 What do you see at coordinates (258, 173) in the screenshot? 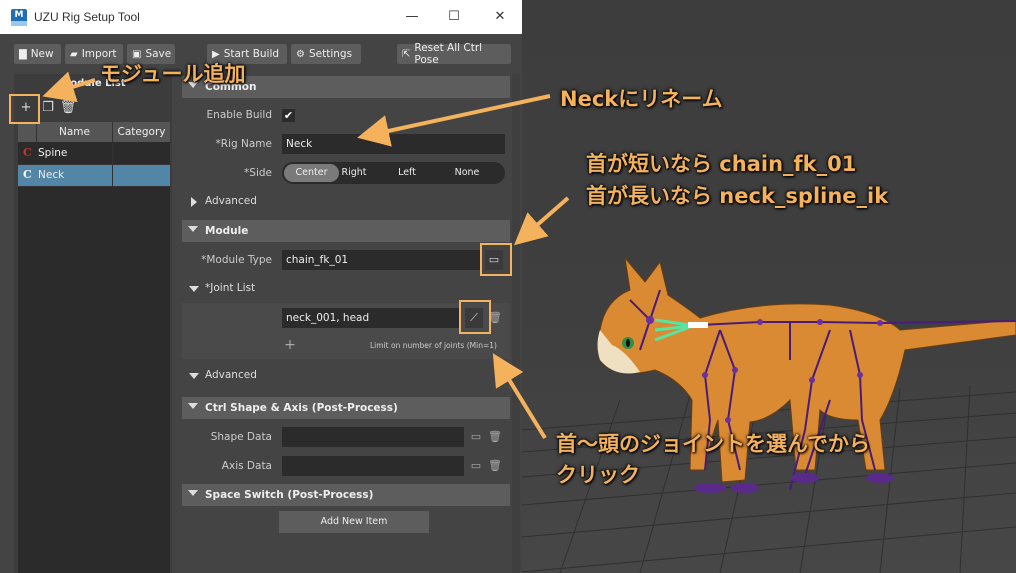
I see `side-label: *Side` at bounding box center [258, 173].